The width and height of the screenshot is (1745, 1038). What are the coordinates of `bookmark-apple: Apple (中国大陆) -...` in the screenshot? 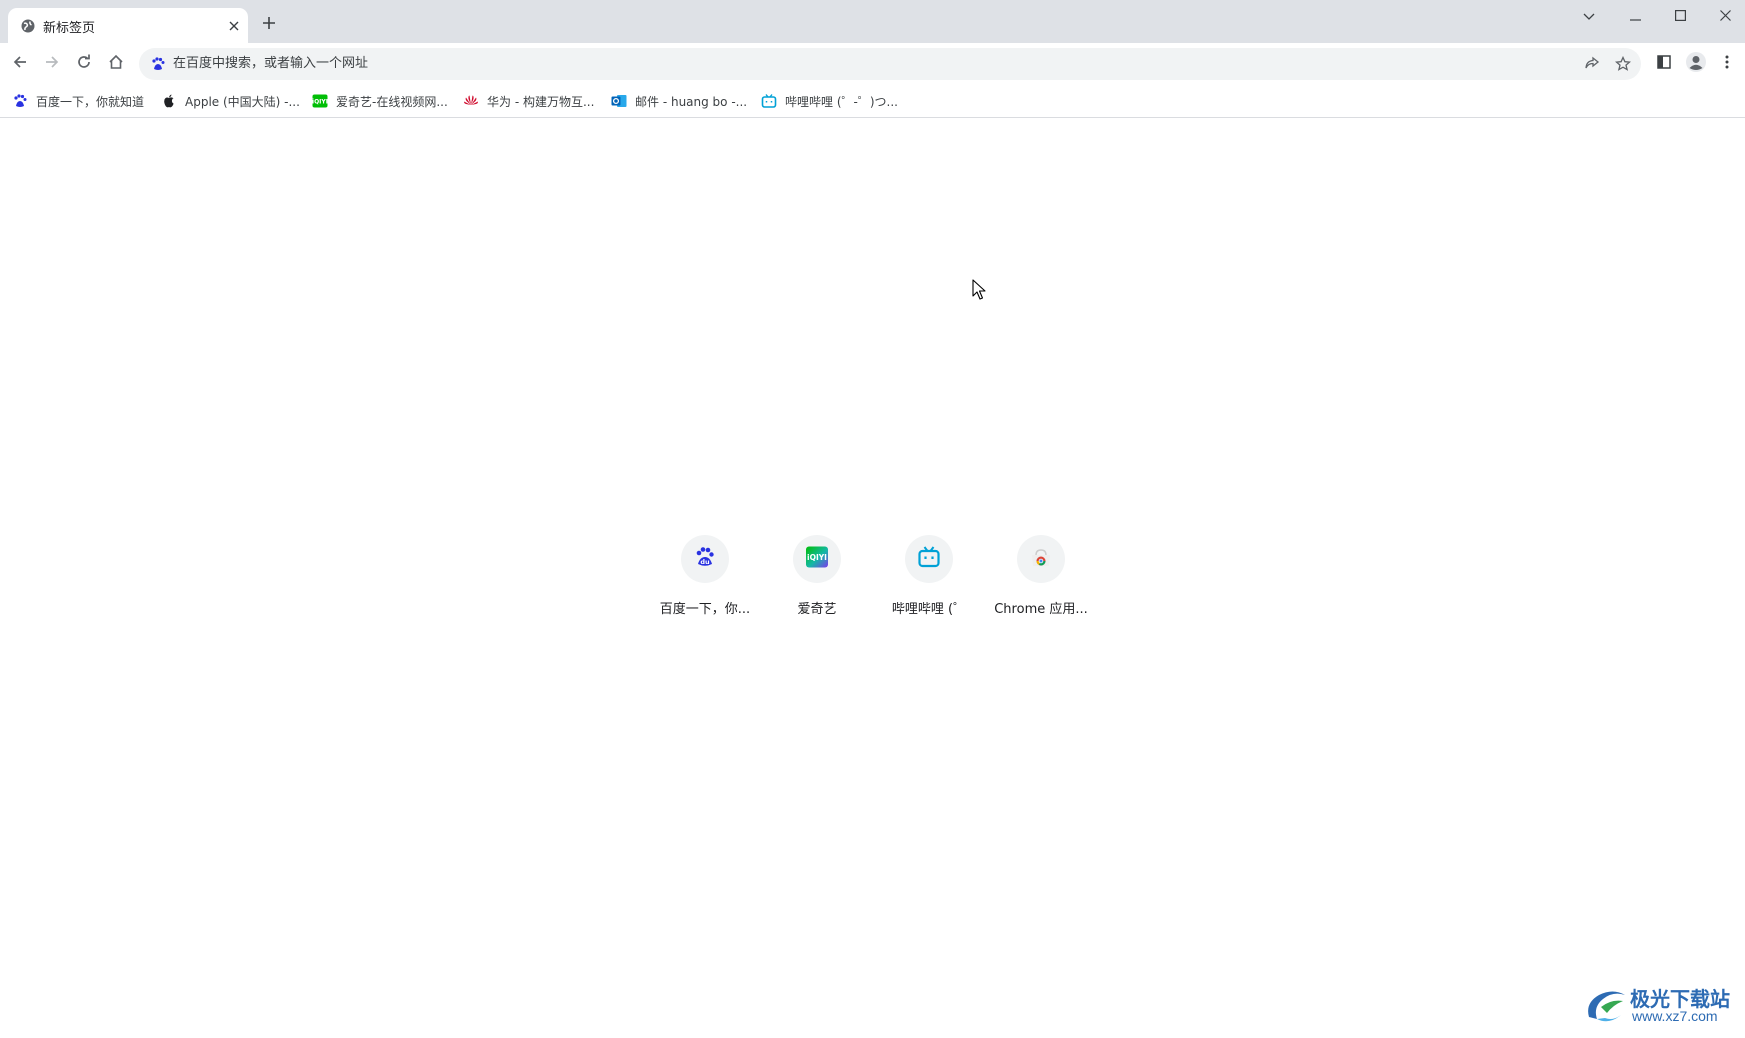 It's located at (230, 101).